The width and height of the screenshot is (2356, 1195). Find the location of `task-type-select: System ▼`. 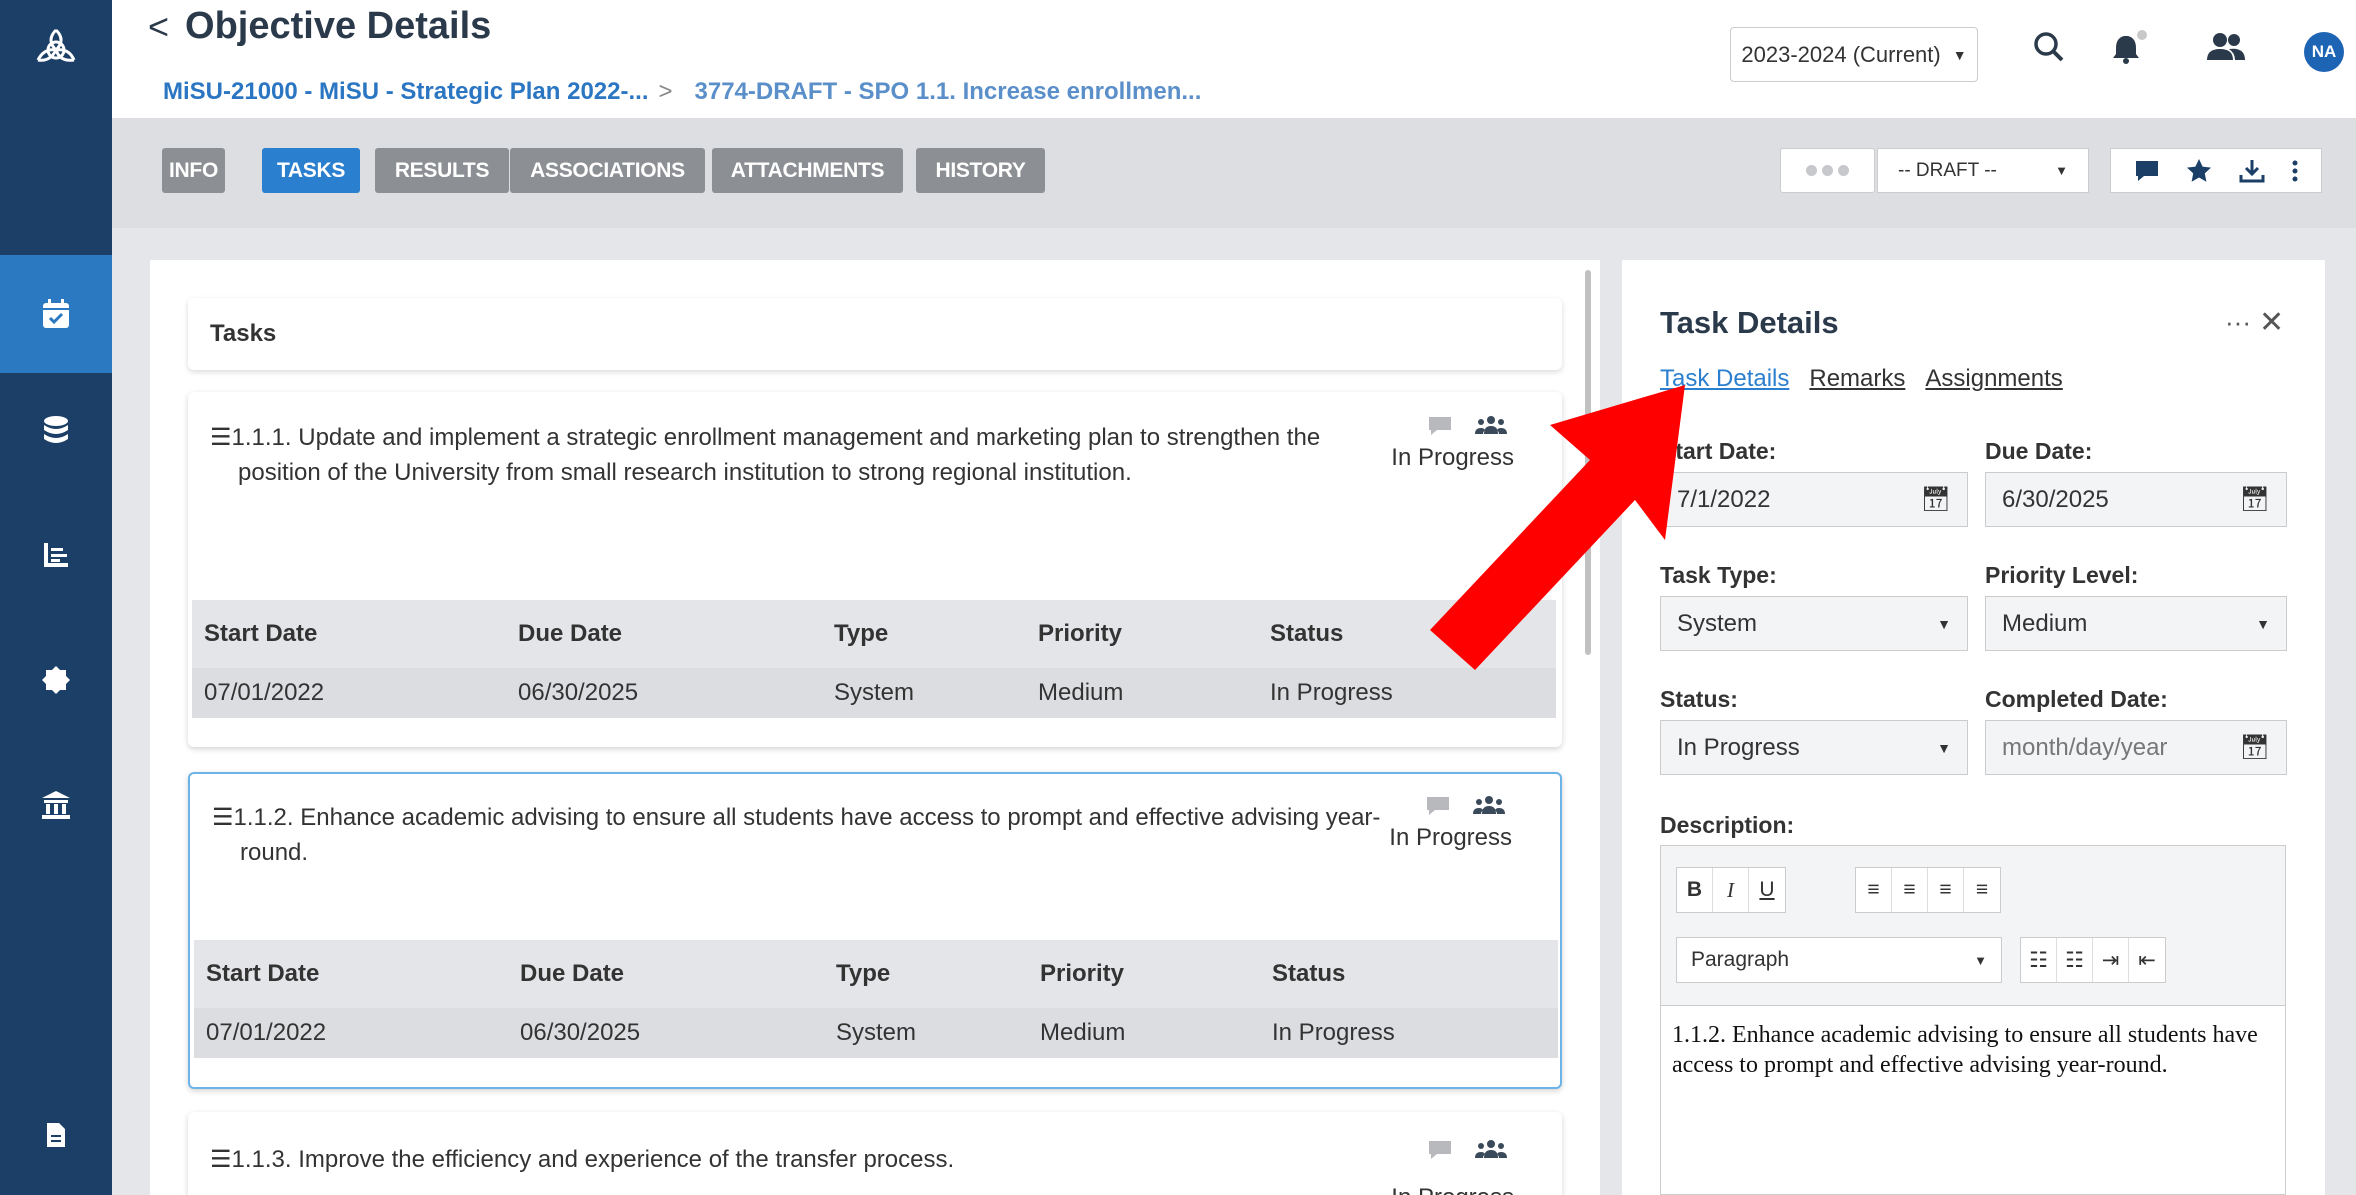

task-type-select: System ▼ is located at coordinates (1814, 623).